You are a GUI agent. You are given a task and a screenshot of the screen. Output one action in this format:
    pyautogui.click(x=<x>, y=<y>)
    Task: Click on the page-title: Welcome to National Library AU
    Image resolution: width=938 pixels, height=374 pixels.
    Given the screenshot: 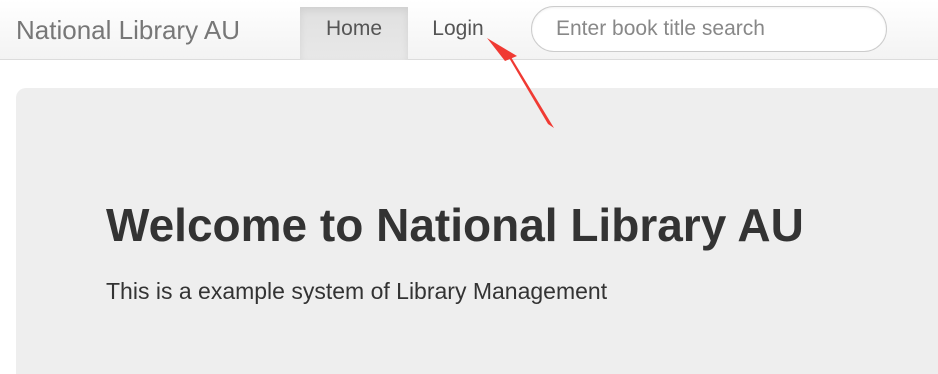 What is the action you would take?
    pyautogui.click(x=455, y=225)
    